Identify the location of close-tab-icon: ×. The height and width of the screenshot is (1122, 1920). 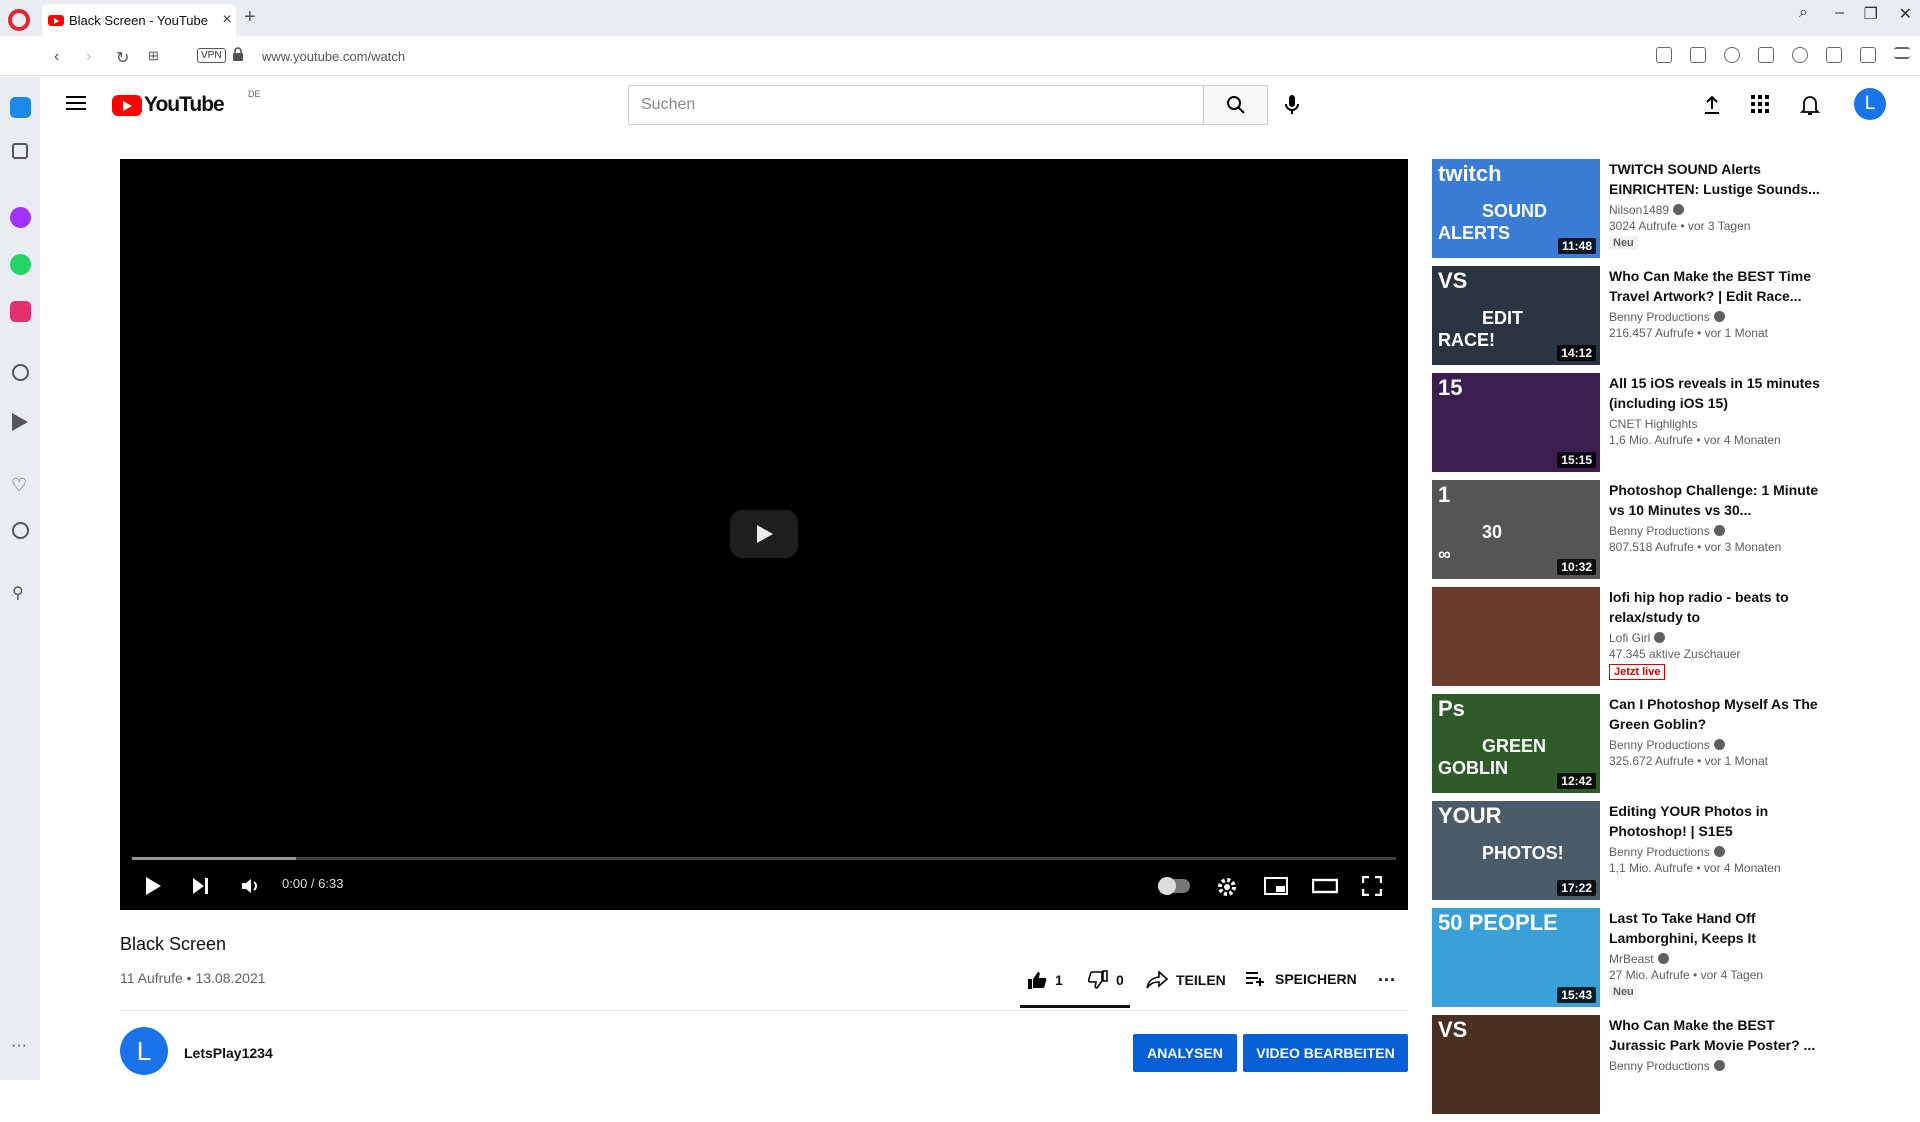
(227, 20).